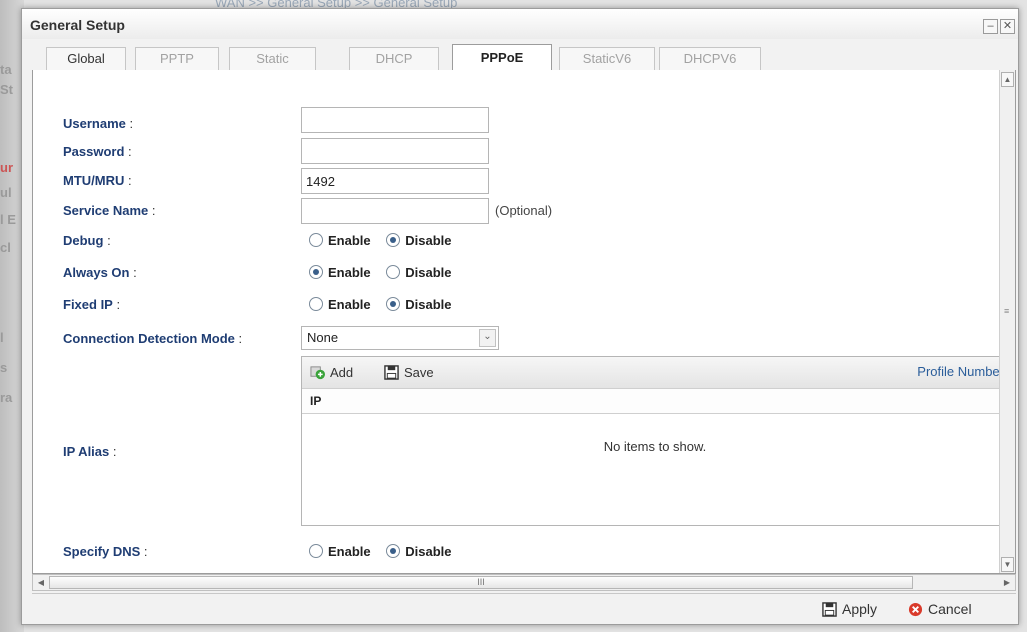 This screenshot has width=1027, height=632. I want to click on horizontal-scrollbar: ◀ III ▶, so click(524, 582).